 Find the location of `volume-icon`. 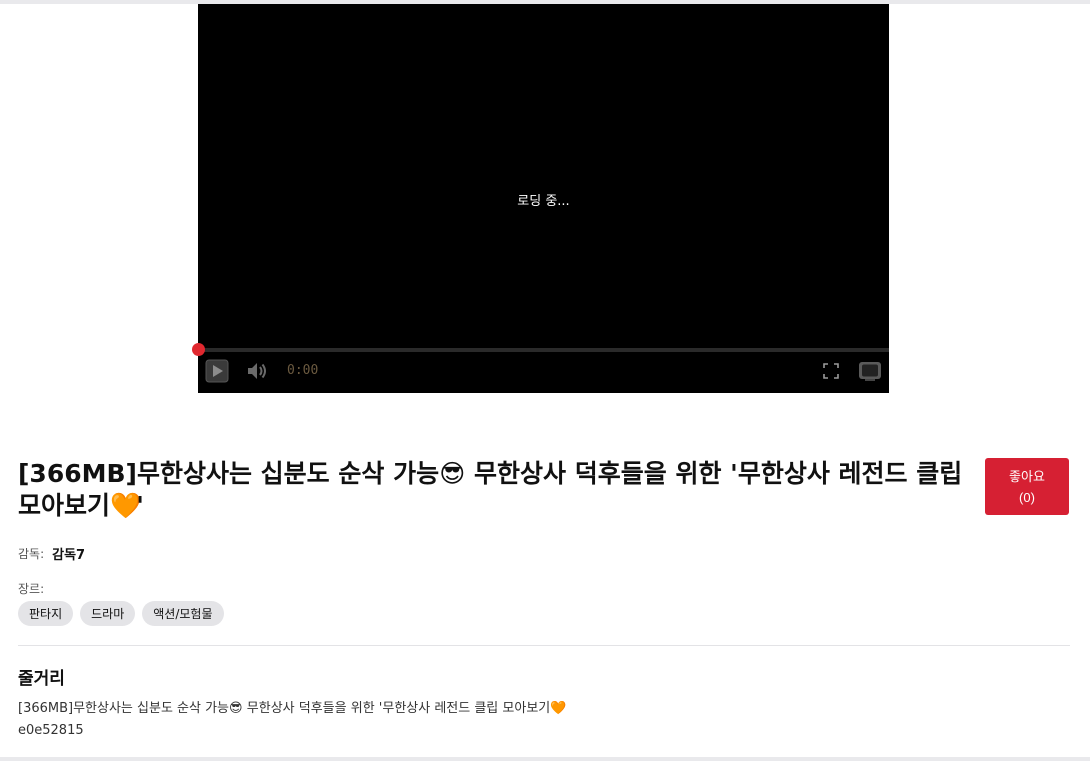

volume-icon is located at coordinates (257, 371).